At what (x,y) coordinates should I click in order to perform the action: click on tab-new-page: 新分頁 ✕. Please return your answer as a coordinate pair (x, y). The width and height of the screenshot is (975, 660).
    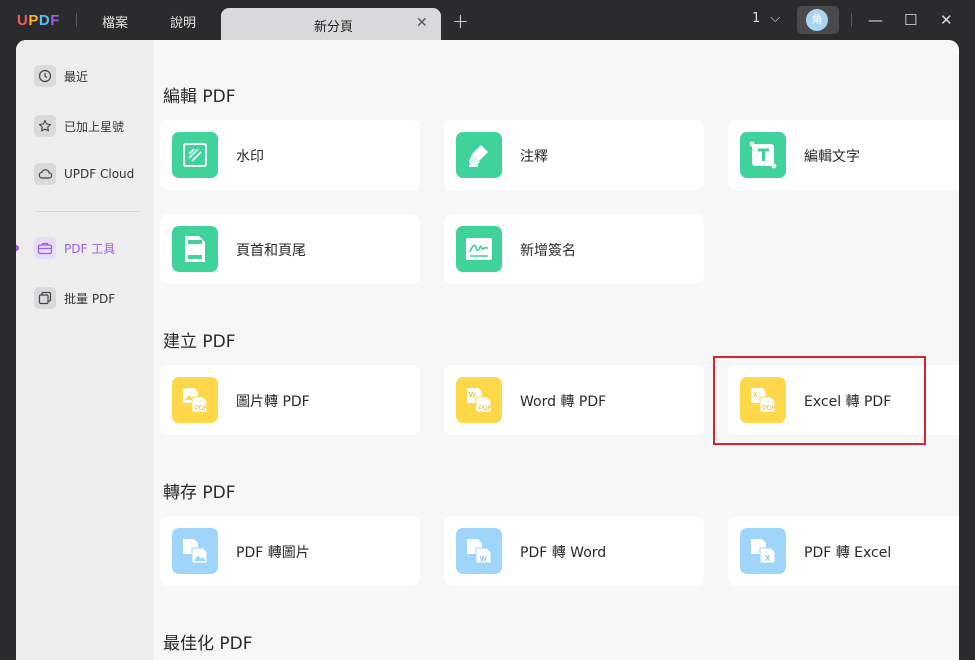
    Looking at the image, I should click on (331, 25).